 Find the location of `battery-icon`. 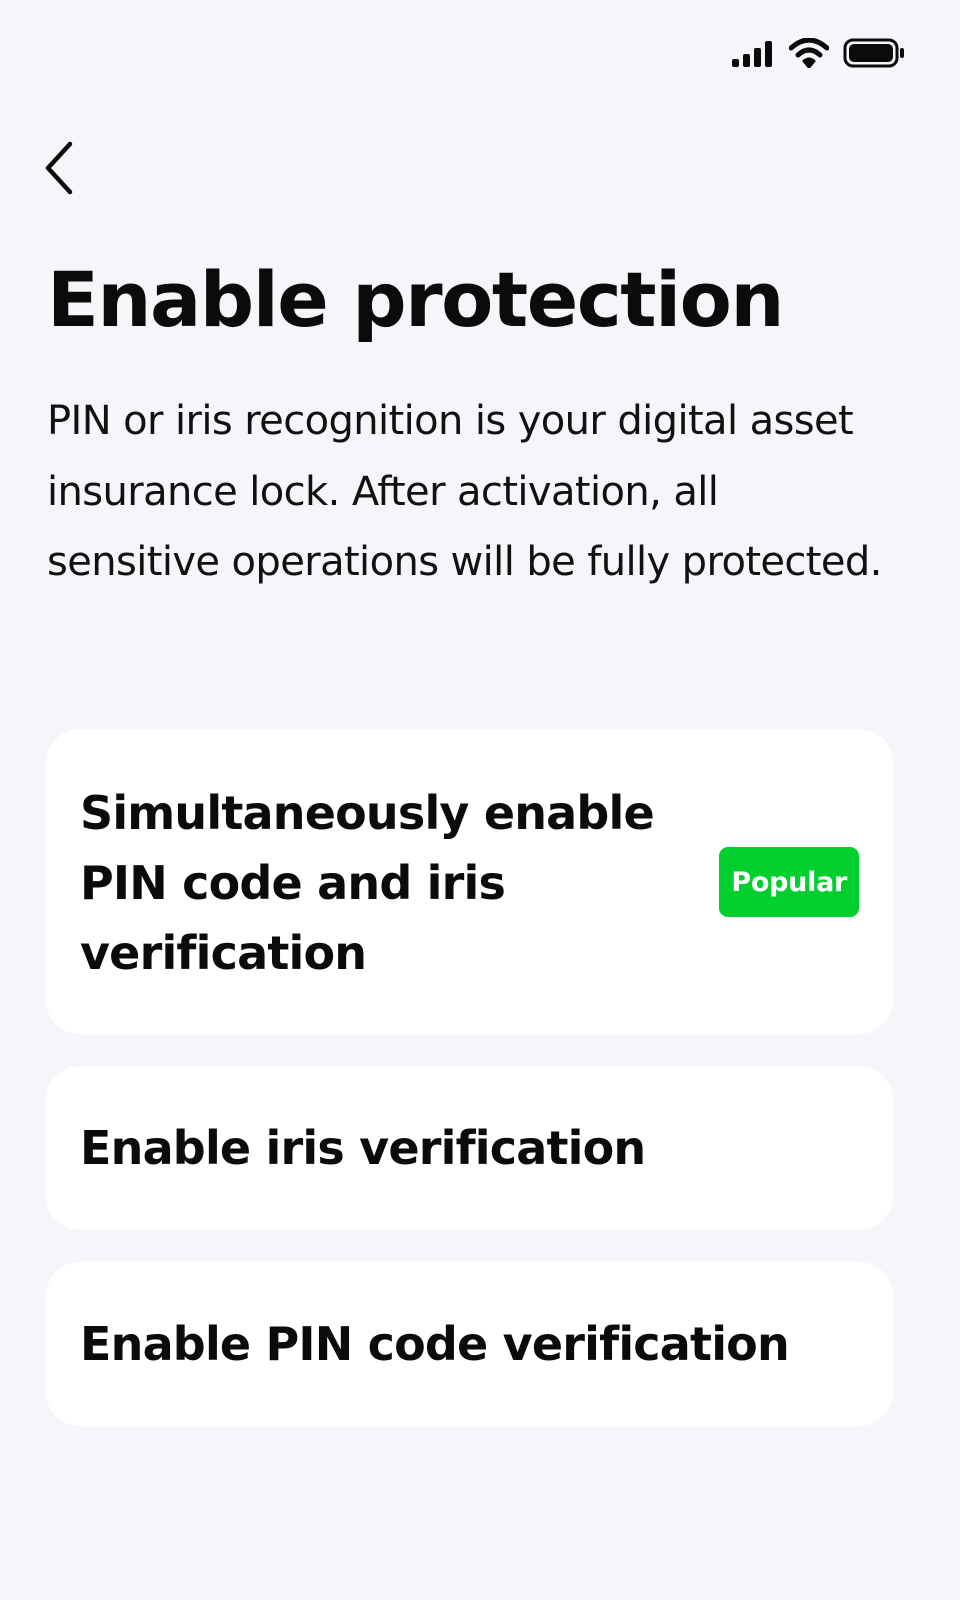

battery-icon is located at coordinates (874, 53).